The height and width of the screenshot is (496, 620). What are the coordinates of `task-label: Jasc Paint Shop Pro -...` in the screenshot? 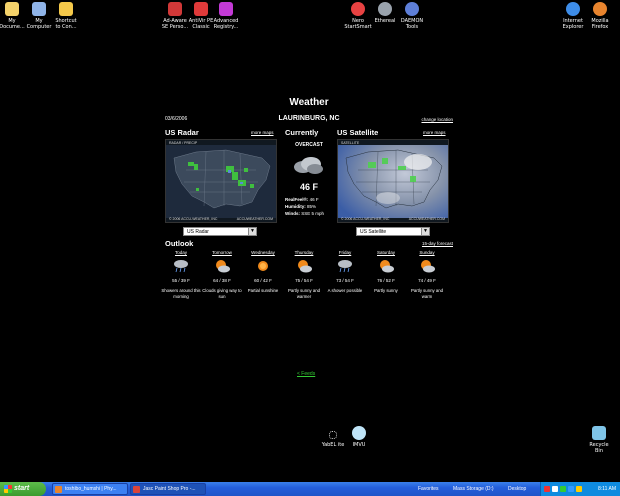 It's located at (169, 489).